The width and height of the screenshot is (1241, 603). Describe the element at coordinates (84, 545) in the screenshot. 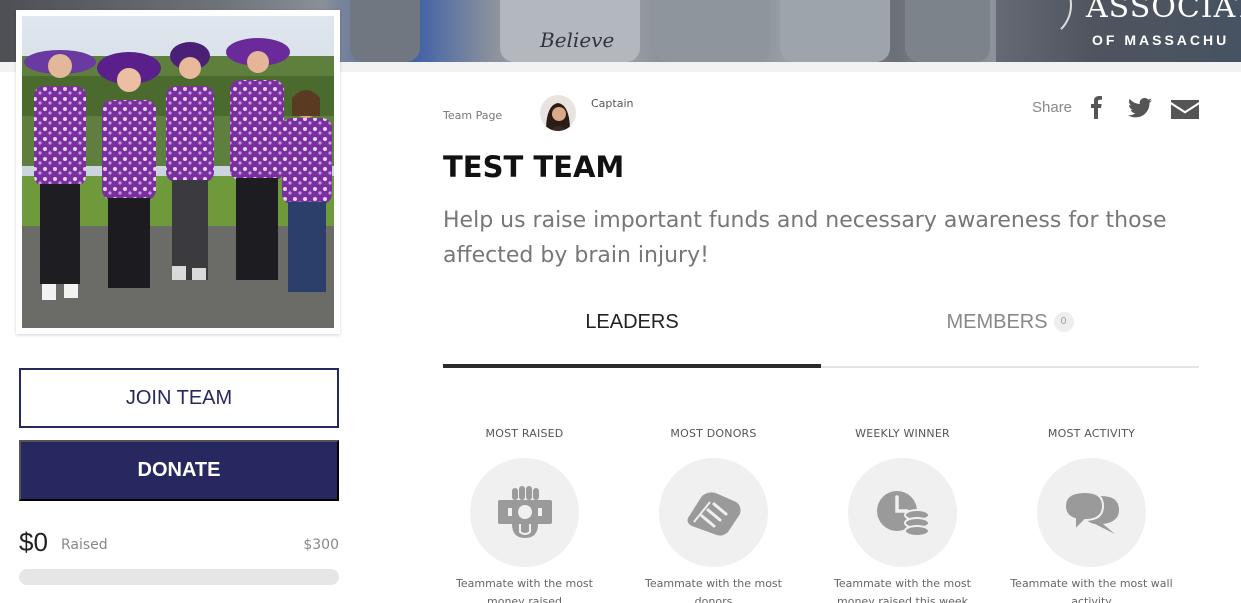

I see `raised-label: Raised` at that location.